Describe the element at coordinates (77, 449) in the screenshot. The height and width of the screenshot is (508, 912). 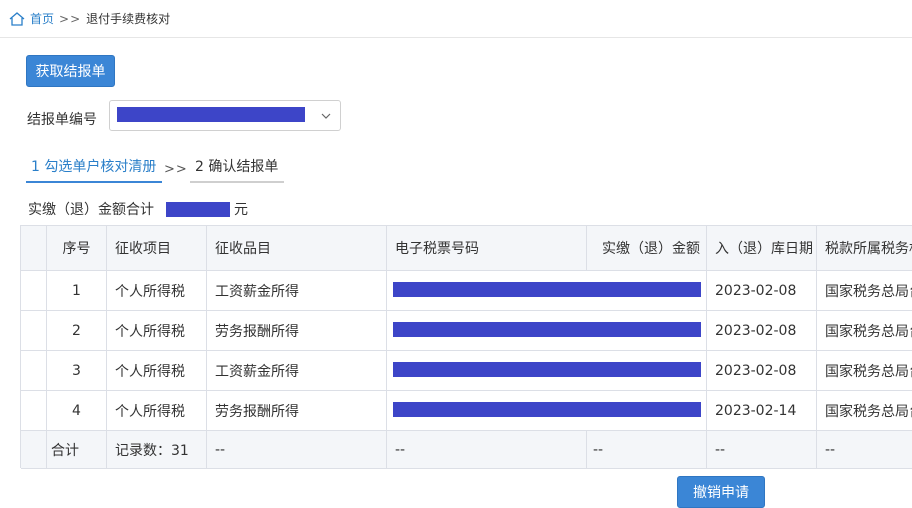
I see `footer-label: 合计` at that location.